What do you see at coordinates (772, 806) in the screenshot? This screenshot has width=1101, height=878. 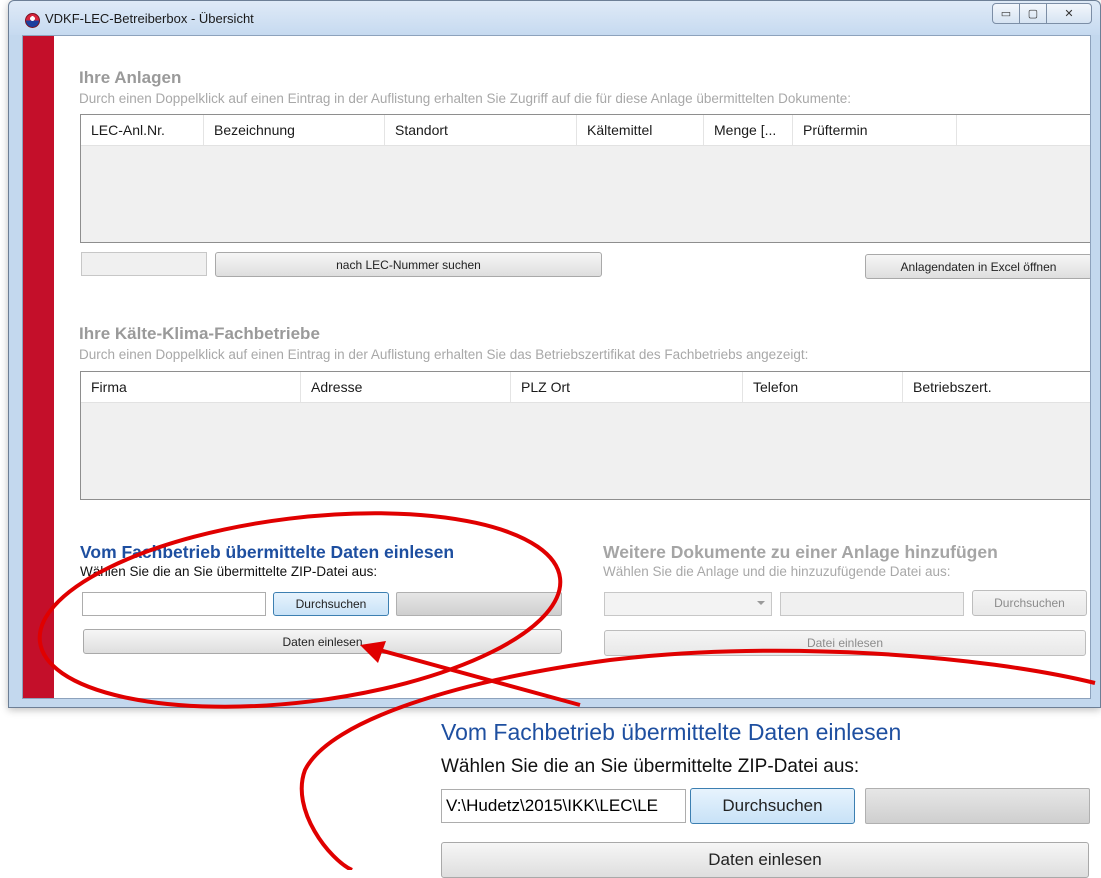 I see `zoom-browse-button: Durchsuchen` at bounding box center [772, 806].